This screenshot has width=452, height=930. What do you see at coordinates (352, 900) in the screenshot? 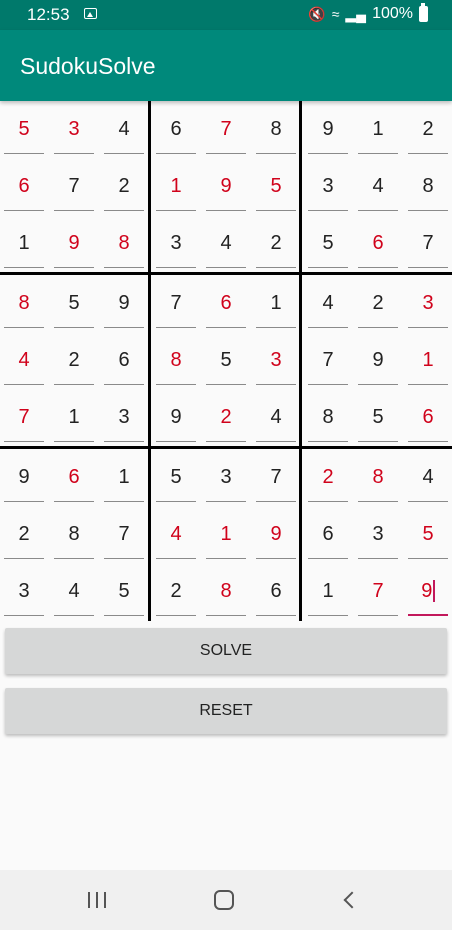
I see `back-icon` at bounding box center [352, 900].